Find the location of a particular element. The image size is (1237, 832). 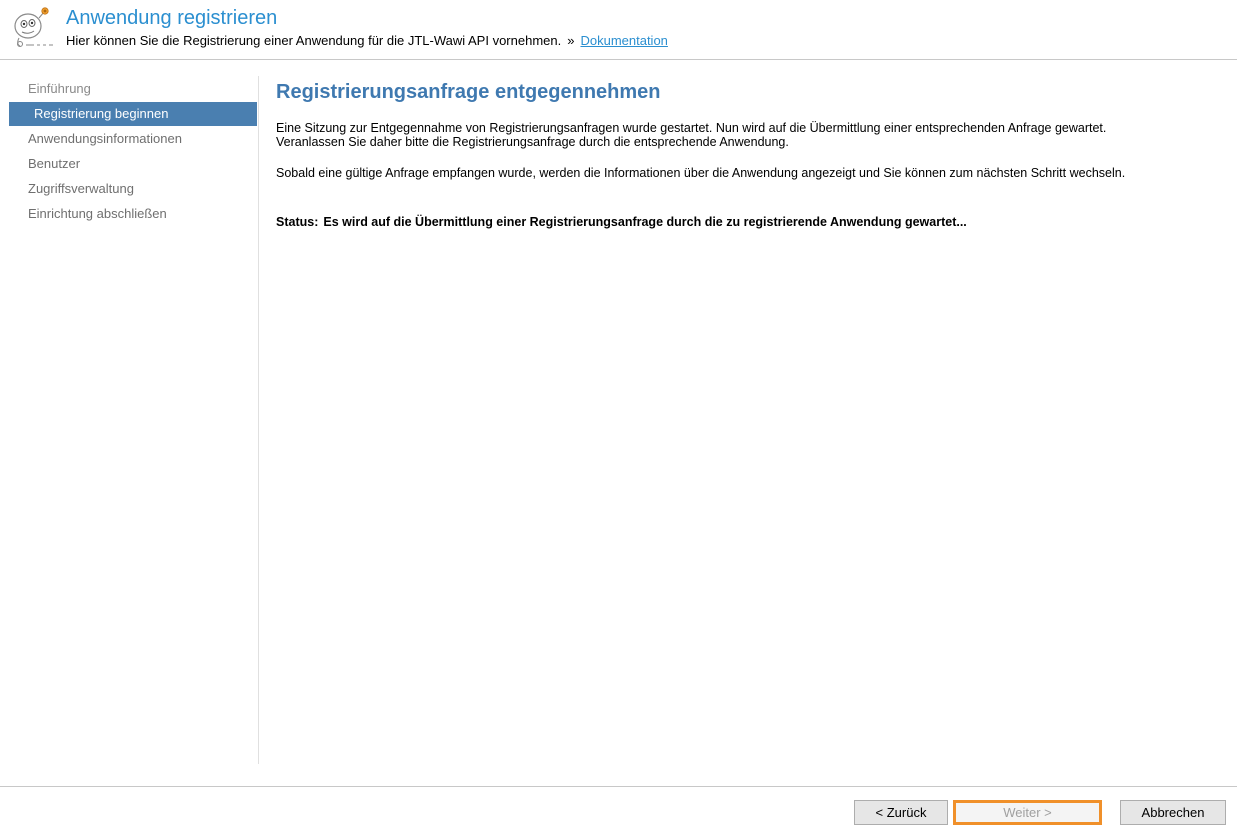

robot-mascot-icon is located at coordinates (33, 27).